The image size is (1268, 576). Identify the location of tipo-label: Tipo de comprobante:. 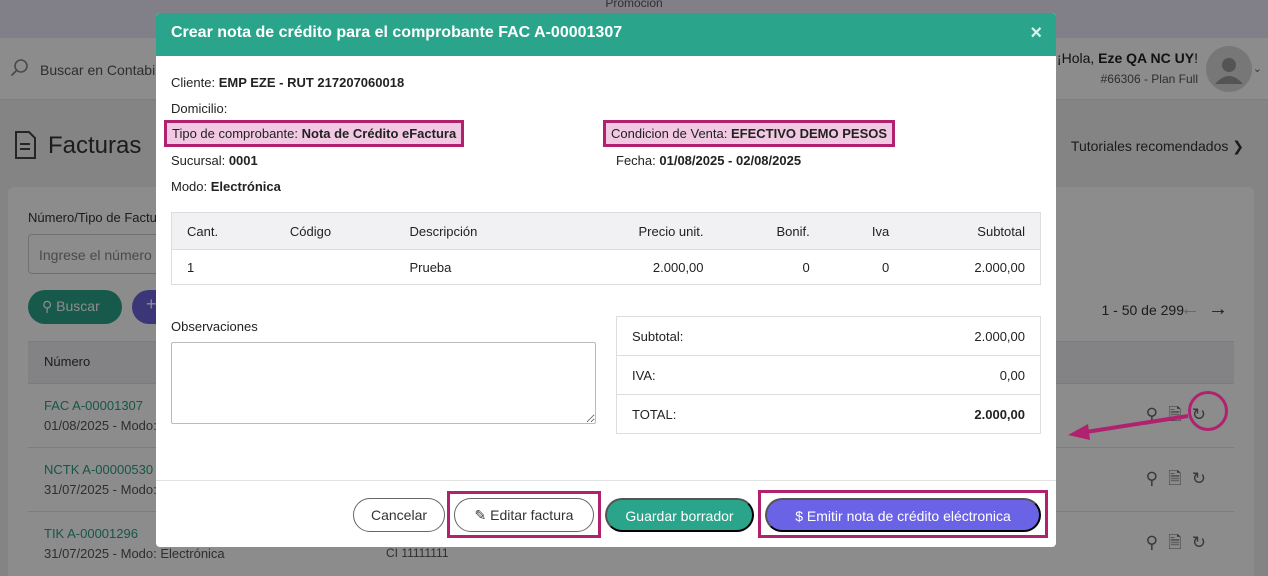
(235, 133).